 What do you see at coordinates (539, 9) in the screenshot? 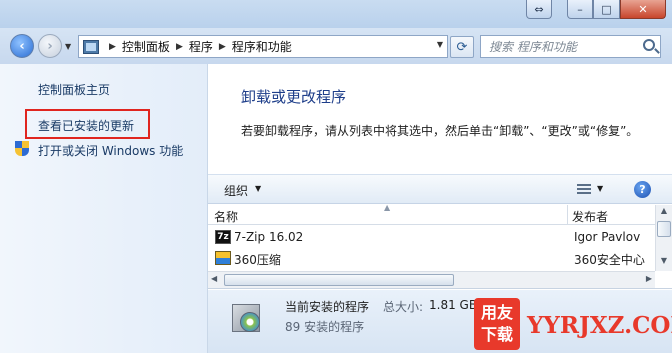
I see `expand-icon: ⇔` at bounding box center [539, 9].